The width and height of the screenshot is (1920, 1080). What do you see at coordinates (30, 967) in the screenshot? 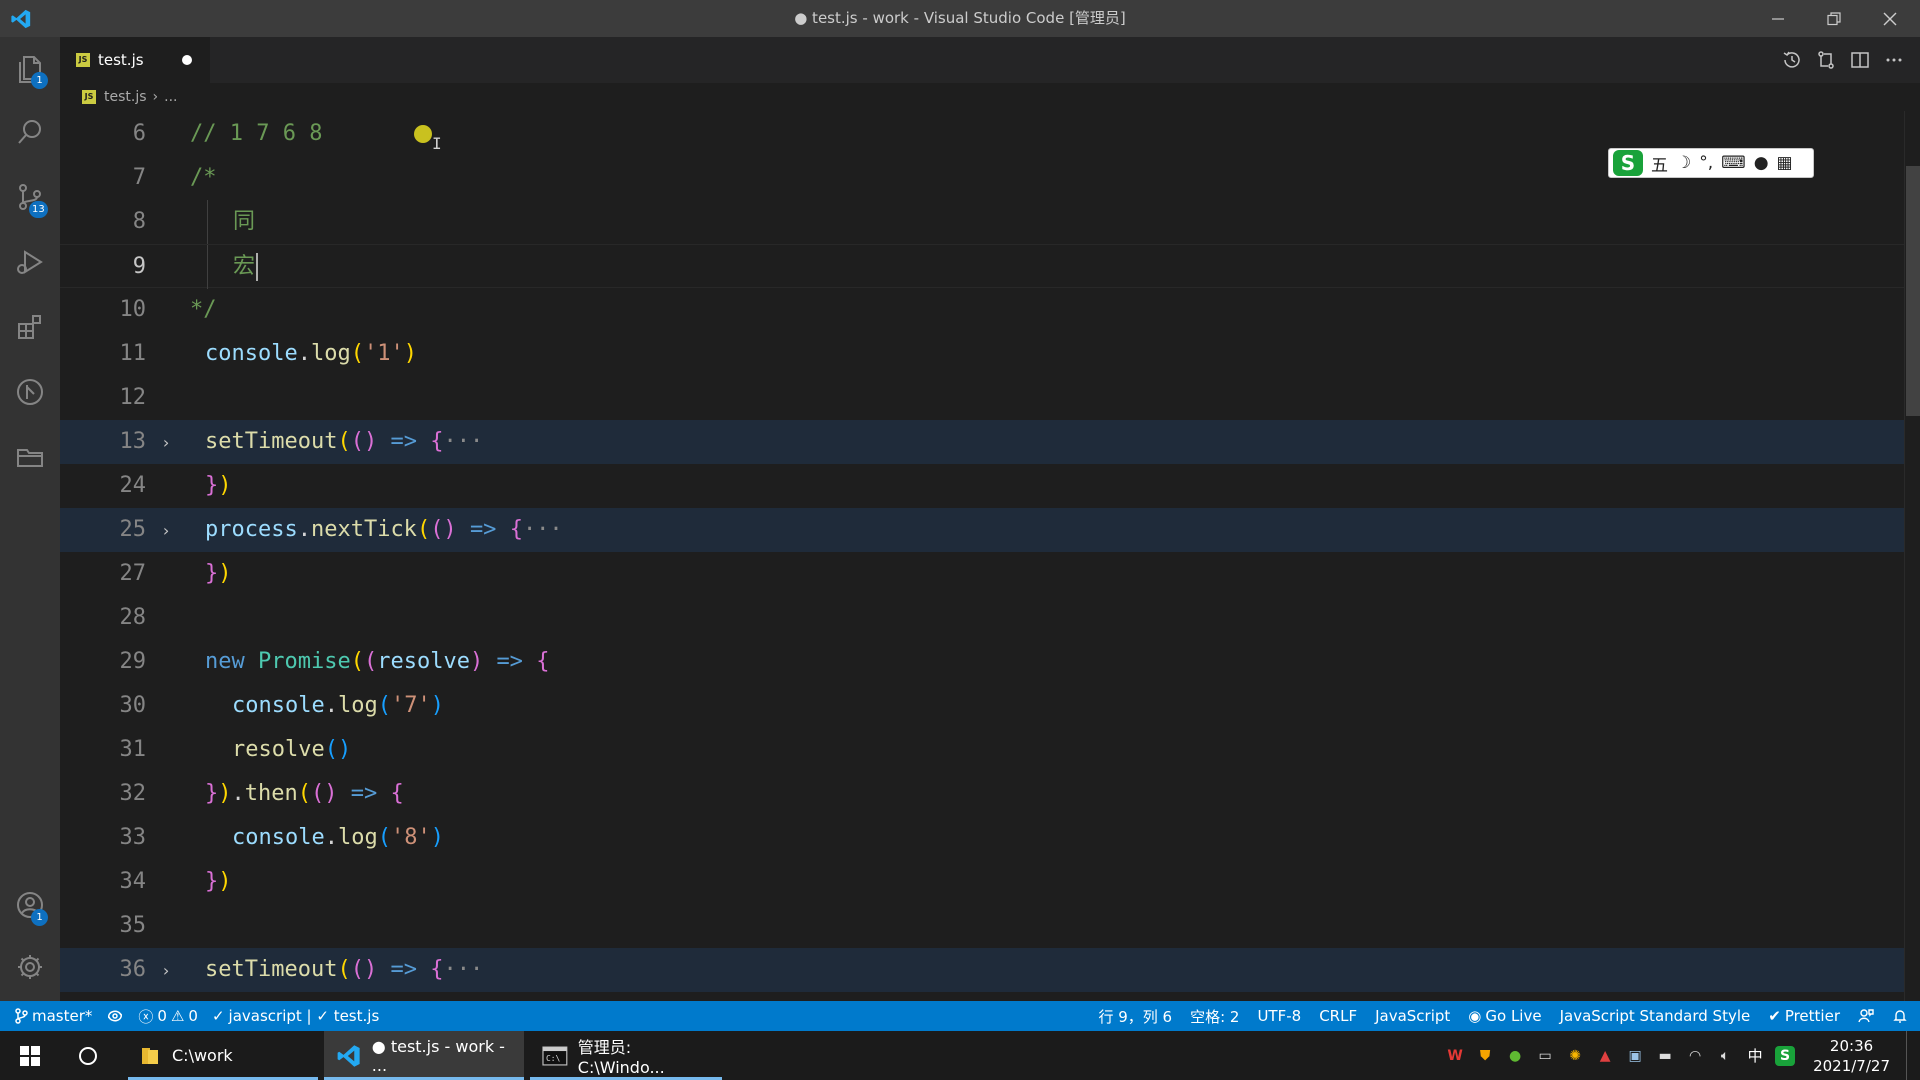
I see `settings-button` at bounding box center [30, 967].